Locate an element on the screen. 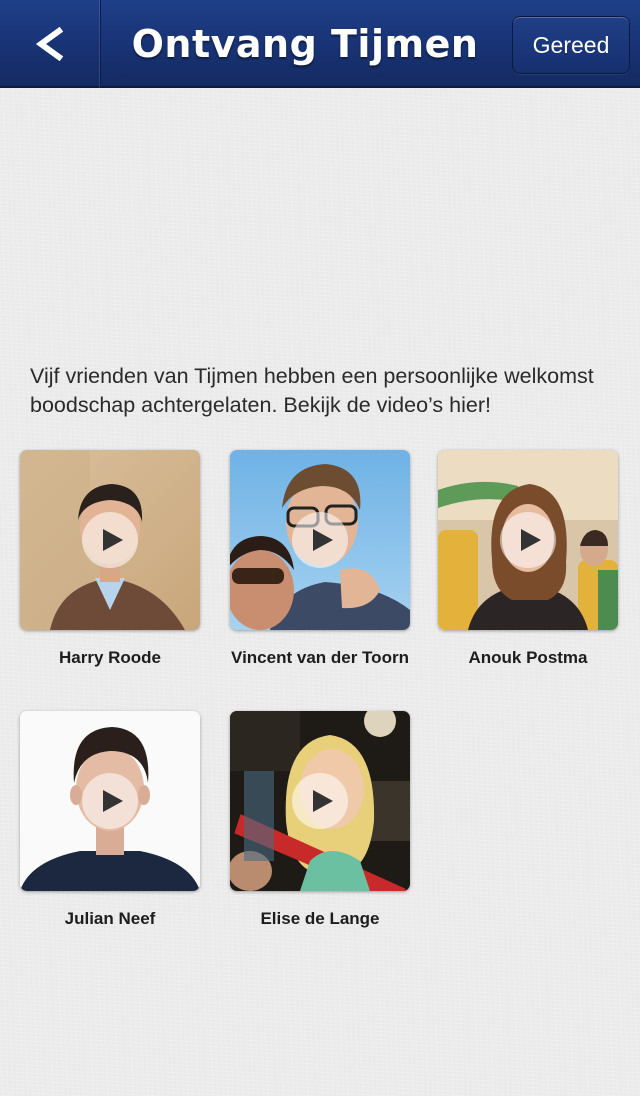 This screenshot has height=1096, width=640. video-name: Julian Neef is located at coordinates (110, 918).